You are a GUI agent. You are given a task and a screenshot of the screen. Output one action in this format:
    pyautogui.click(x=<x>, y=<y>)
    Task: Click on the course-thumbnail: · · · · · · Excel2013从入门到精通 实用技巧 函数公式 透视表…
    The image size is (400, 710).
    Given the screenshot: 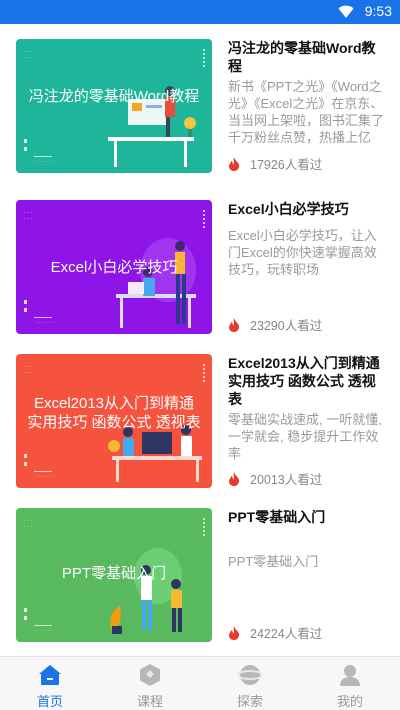 What is the action you would take?
    pyautogui.click(x=114, y=421)
    